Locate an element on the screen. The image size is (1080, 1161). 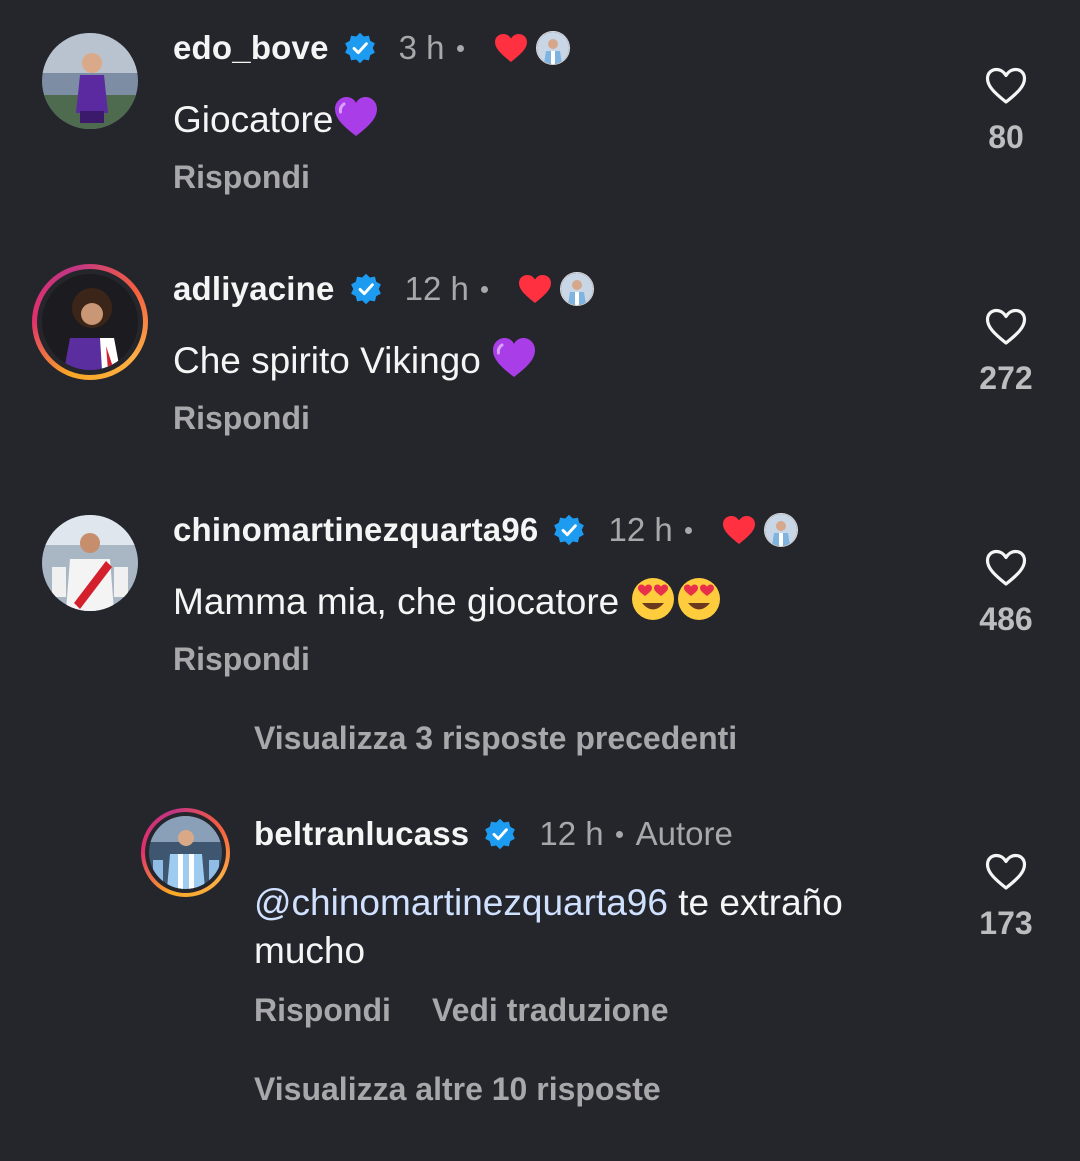
comment-header: adliyacine 12 h is located at coordinates (383, 289).